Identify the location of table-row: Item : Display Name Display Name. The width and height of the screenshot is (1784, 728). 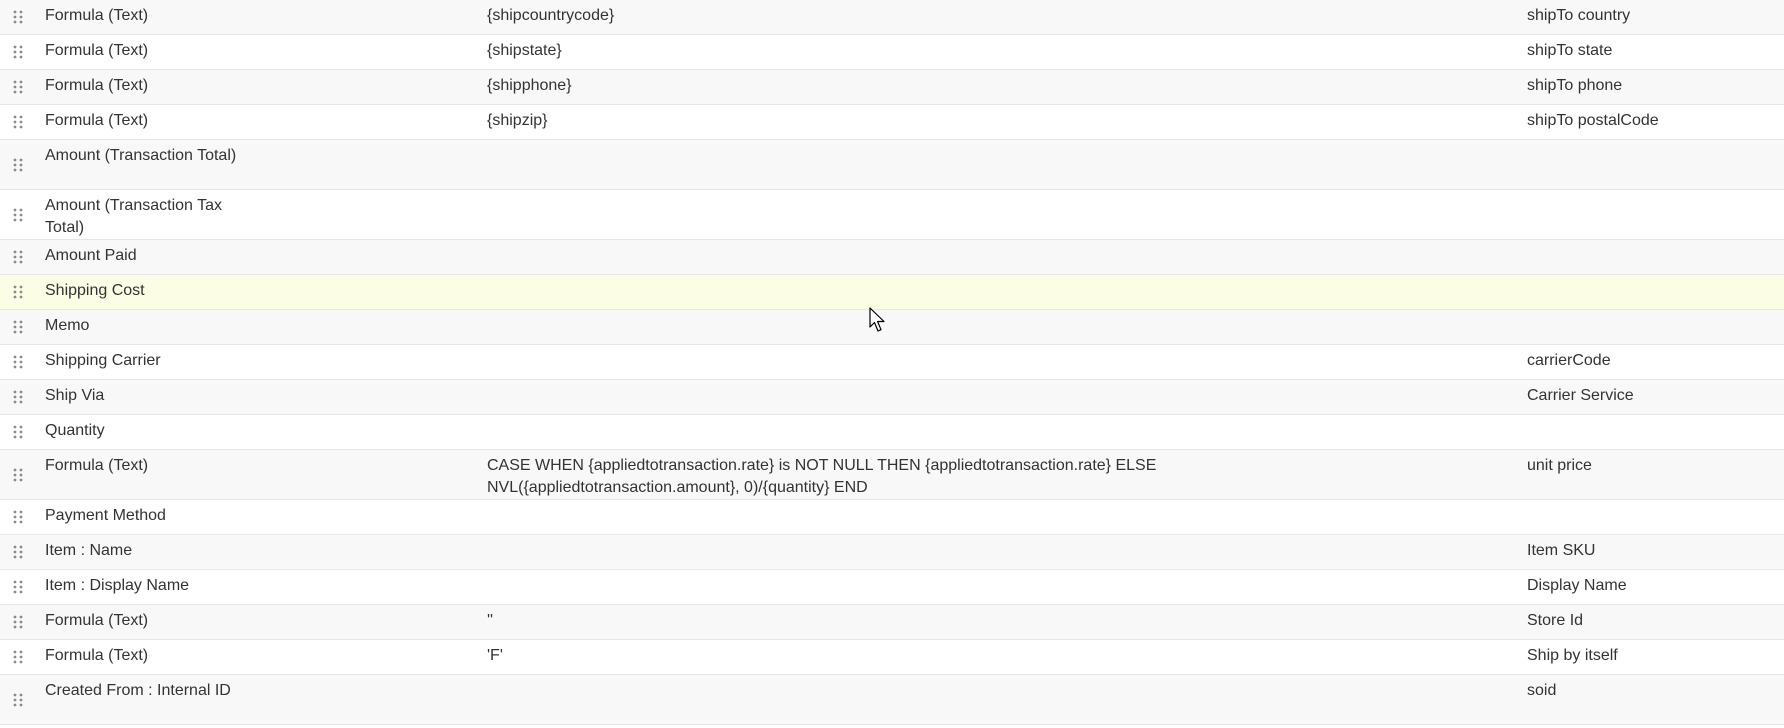
(892, 587).